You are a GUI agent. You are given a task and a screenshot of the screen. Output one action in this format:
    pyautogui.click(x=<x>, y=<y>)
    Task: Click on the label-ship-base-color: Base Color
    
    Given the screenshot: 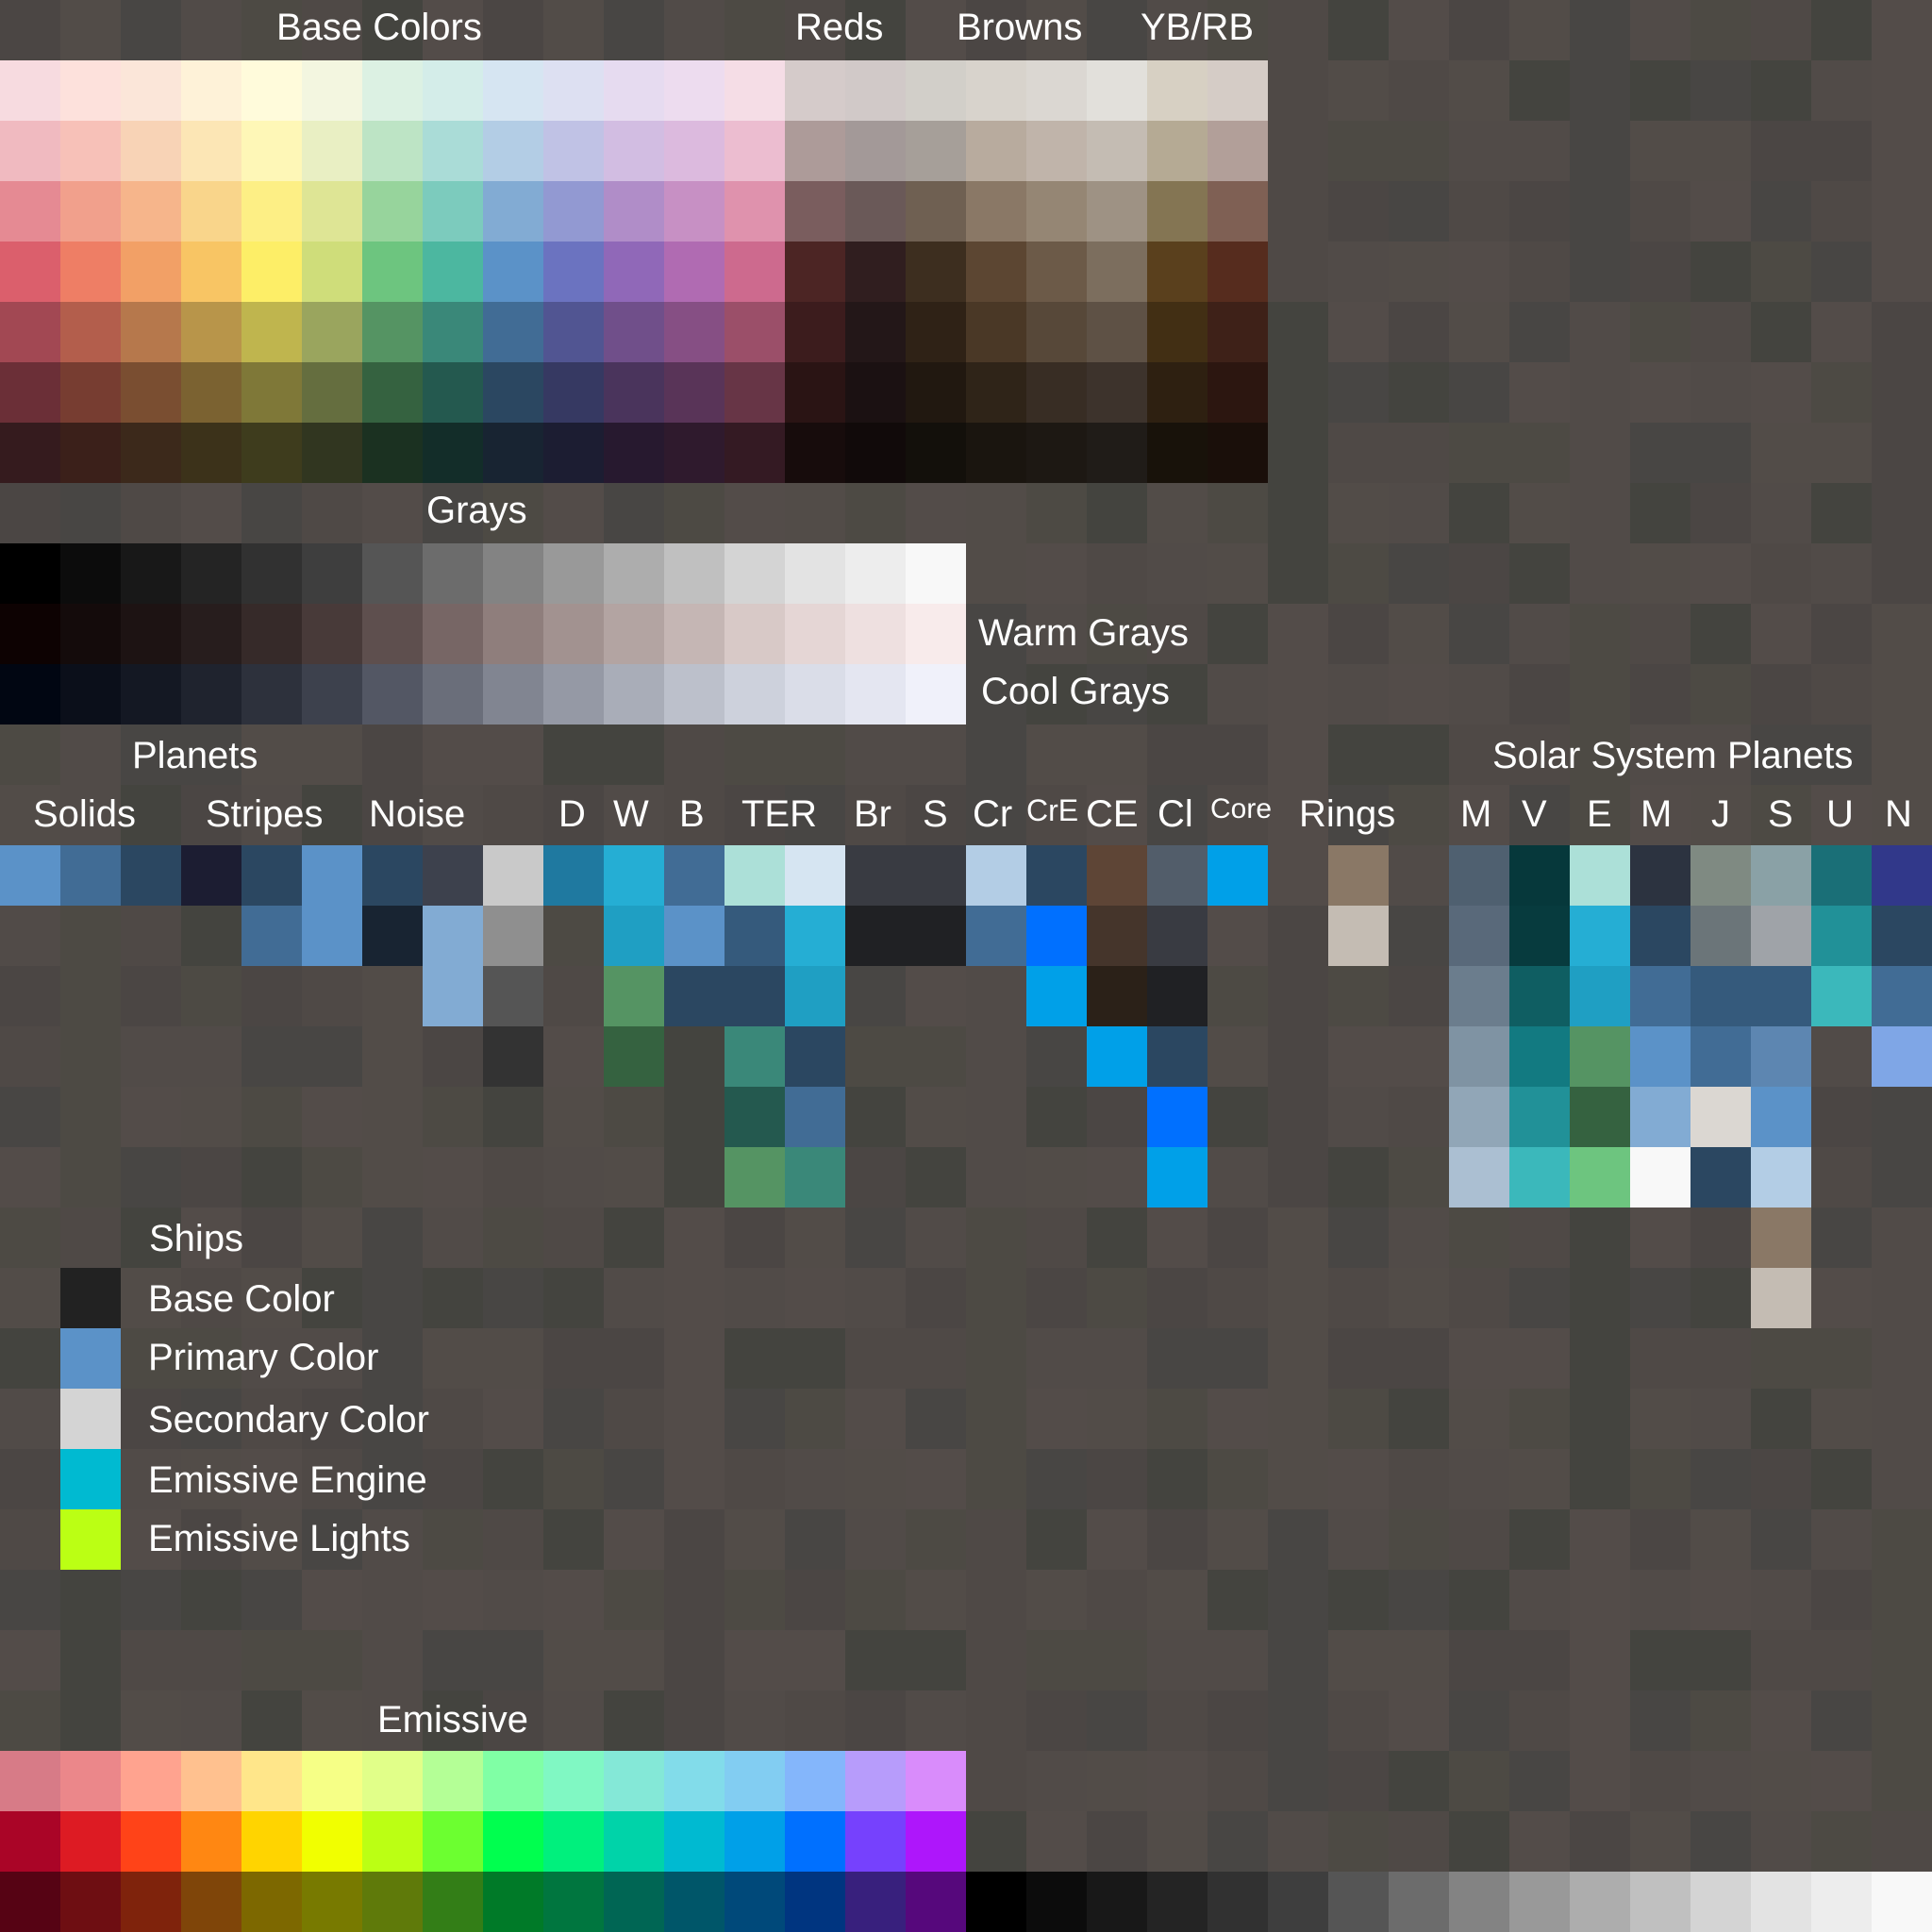 What is the action you would take?
    pyautogui.click(x=241, y=1299)
    